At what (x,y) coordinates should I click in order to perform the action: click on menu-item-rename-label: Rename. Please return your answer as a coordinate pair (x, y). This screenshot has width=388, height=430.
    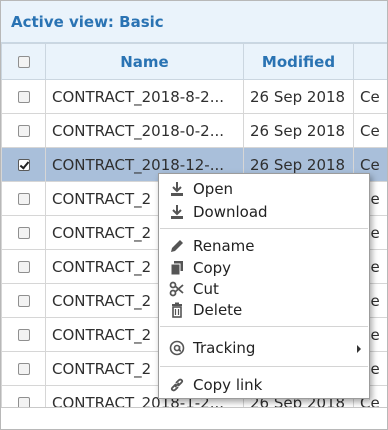
    Looking at the image, I should click on (224, 246).